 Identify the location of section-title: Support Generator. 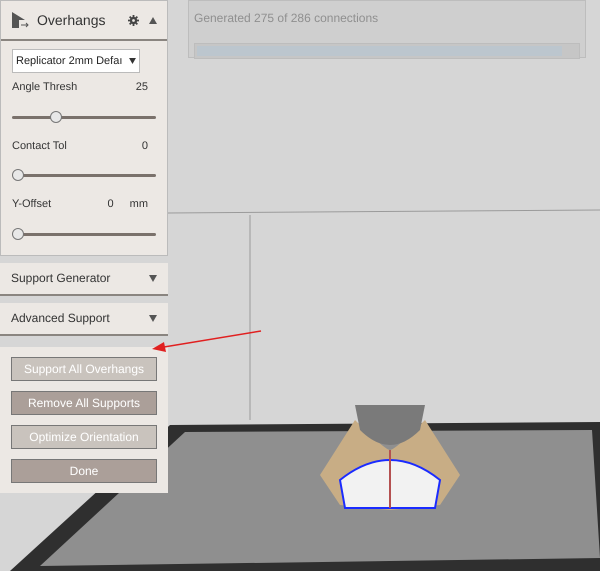
(60, 278).